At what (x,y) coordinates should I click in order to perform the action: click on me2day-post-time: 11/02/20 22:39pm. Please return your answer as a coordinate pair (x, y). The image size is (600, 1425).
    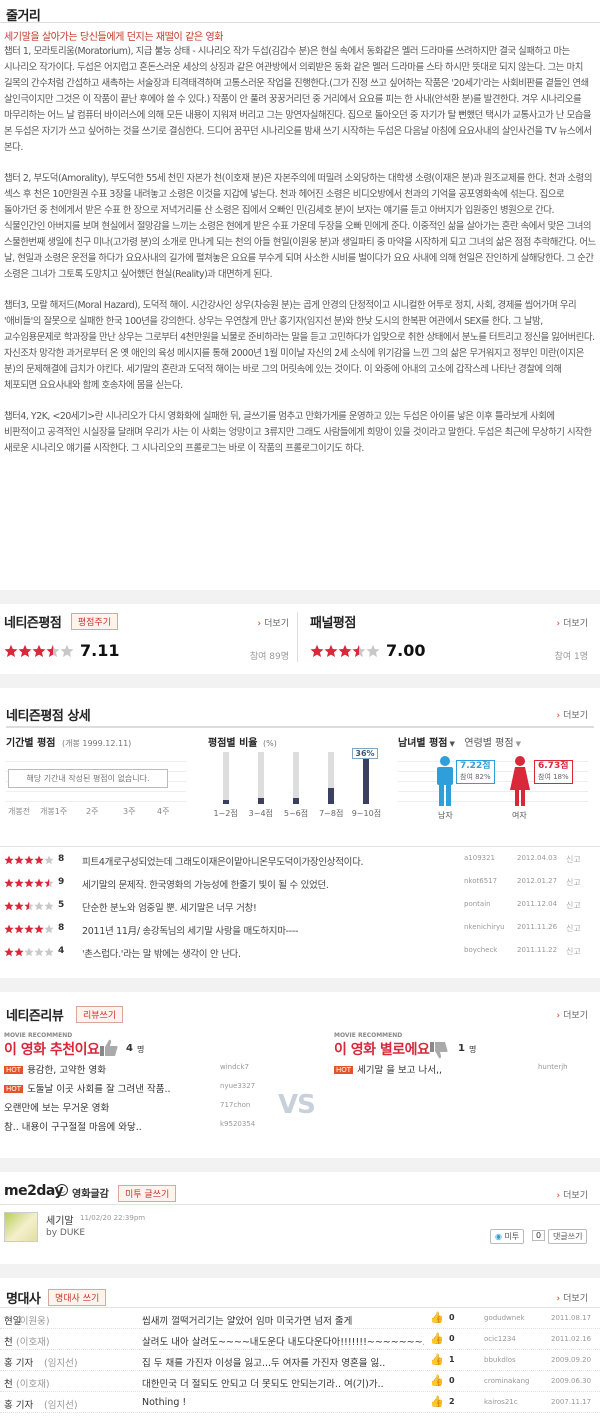
    Looking at the image, I should click on (113, 1218).